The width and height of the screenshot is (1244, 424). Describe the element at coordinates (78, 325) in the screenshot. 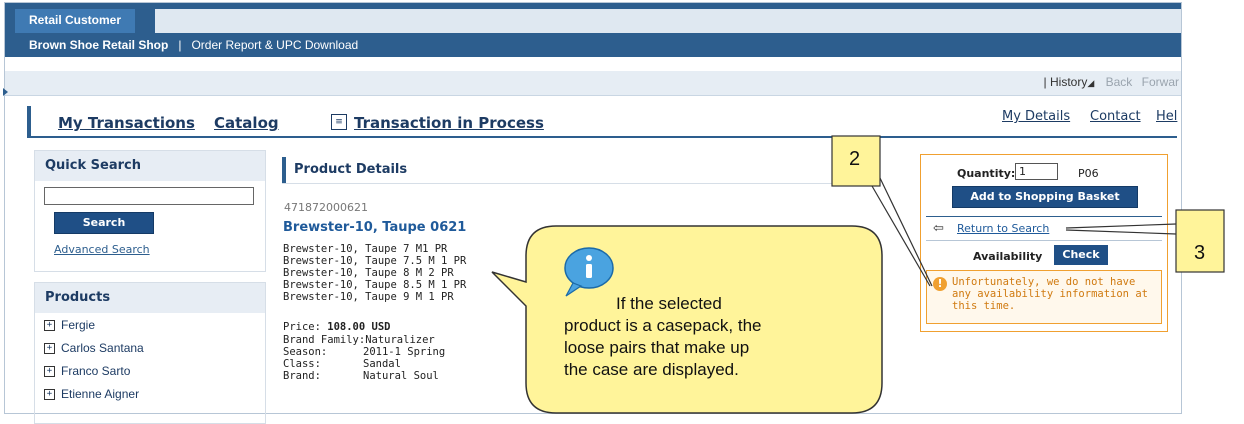

I see `product-tree-label: Fergie` at that location.